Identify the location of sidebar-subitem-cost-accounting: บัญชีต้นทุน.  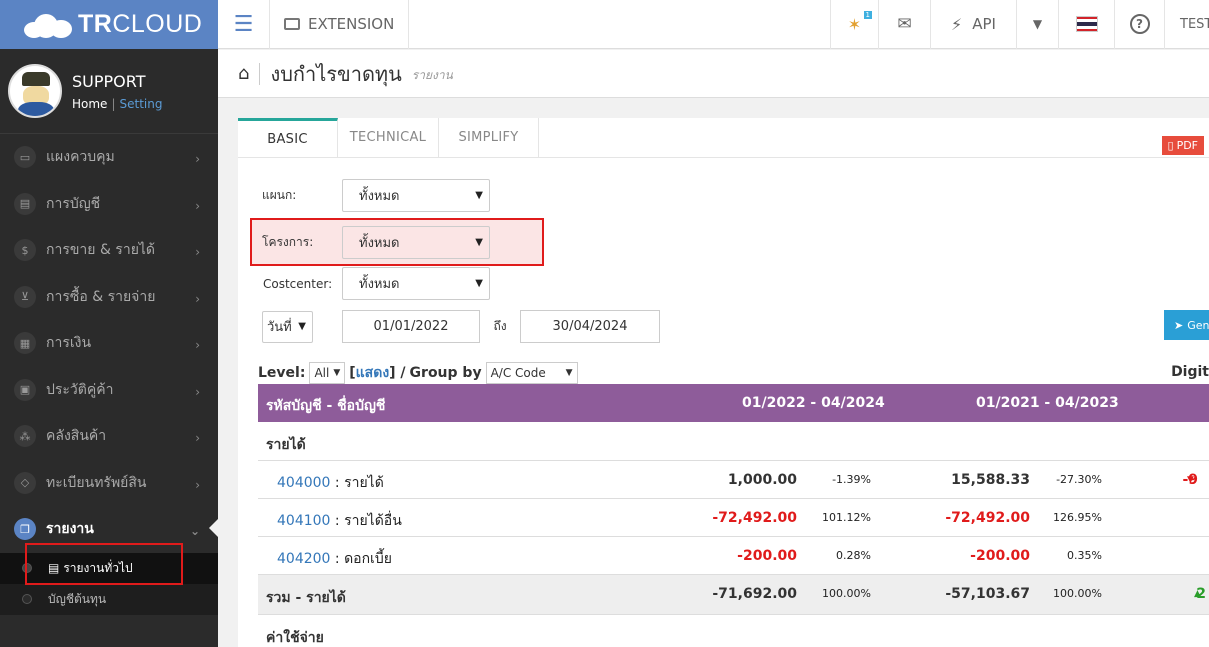
(109, 599).